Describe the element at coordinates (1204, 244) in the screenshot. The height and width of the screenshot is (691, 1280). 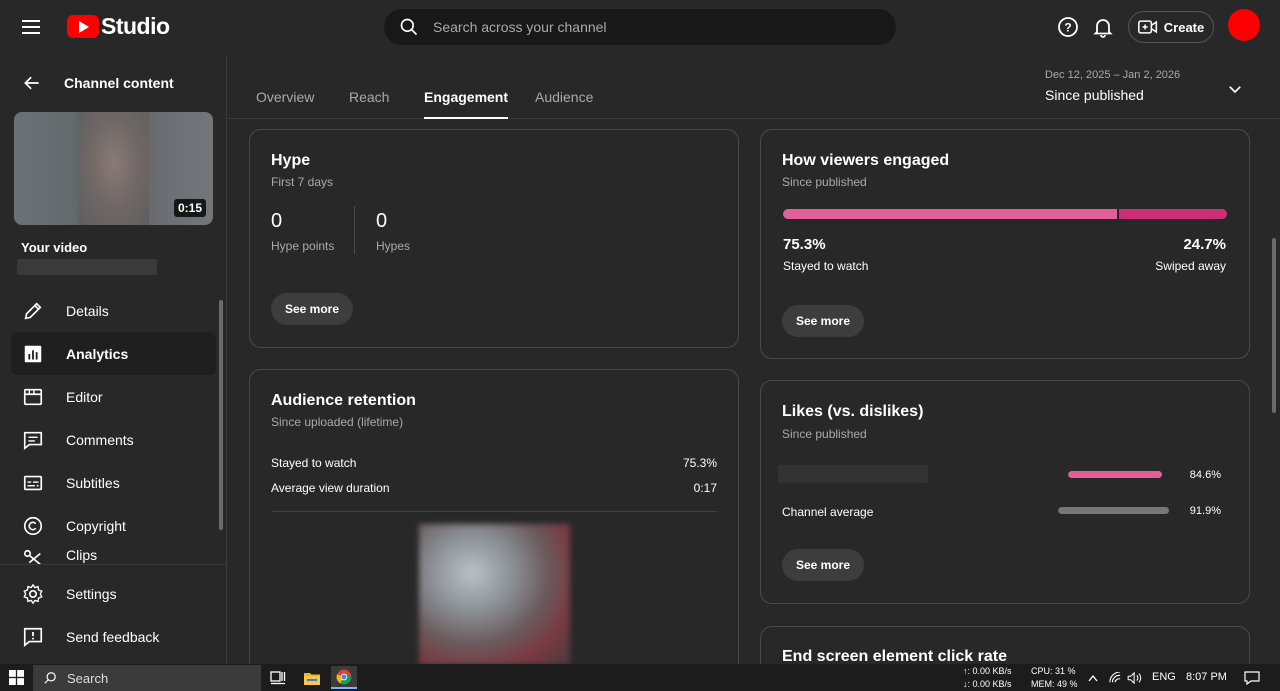
I see `swiped-percent: 24.7%` at that location.